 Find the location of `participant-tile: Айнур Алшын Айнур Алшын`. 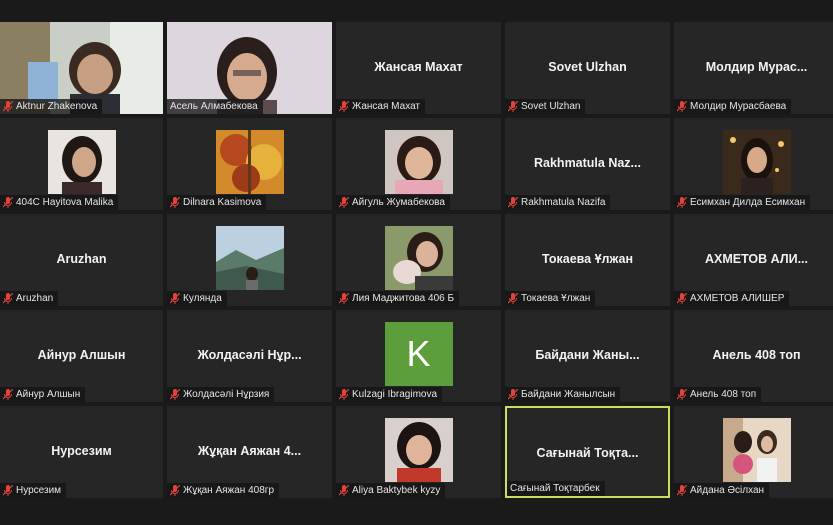

participant-tile: Айнур Алшын Айнур Алшын is located at coordinates (81, 356).